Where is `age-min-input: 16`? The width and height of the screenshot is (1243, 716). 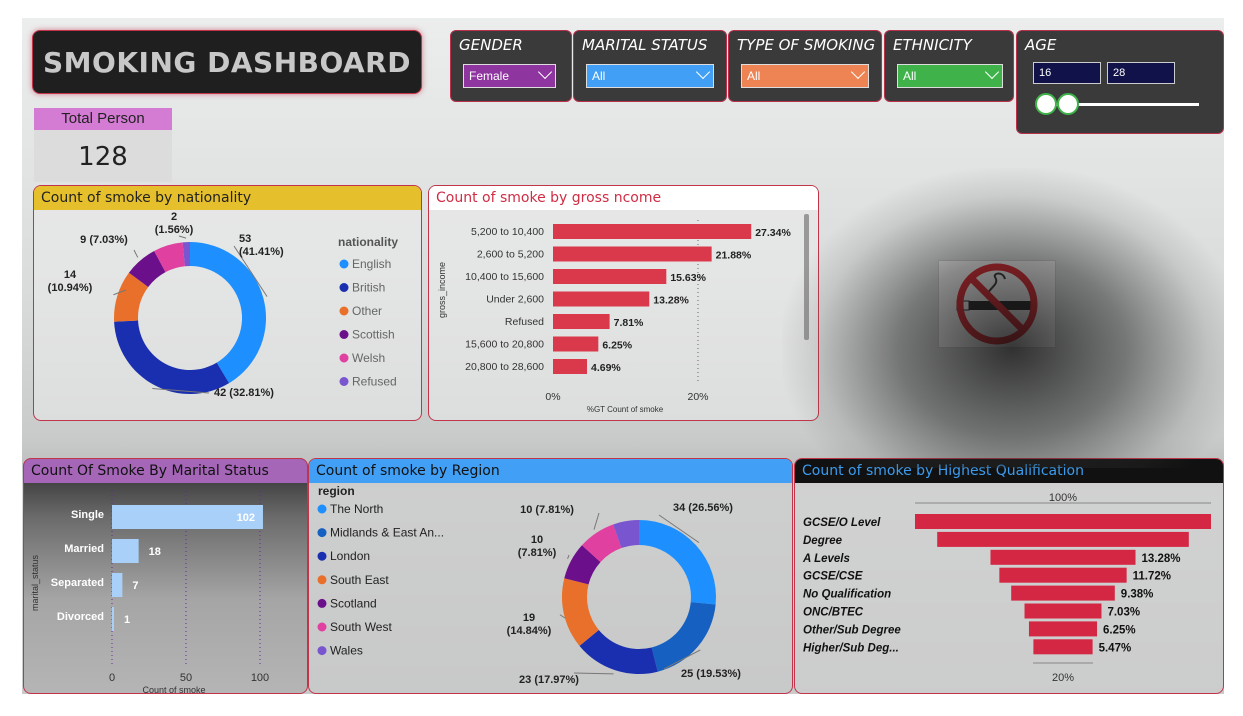 age-min-input: 16 is located at coordinates (1067, 73).